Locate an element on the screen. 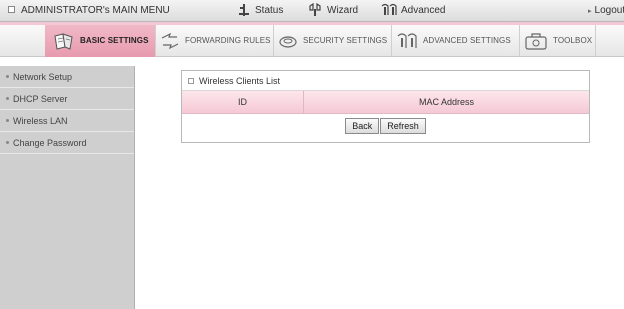 The height and width of the screenshot is (309, 624). panel-title: Wireless Clients List is located at coordinates (385, 81).